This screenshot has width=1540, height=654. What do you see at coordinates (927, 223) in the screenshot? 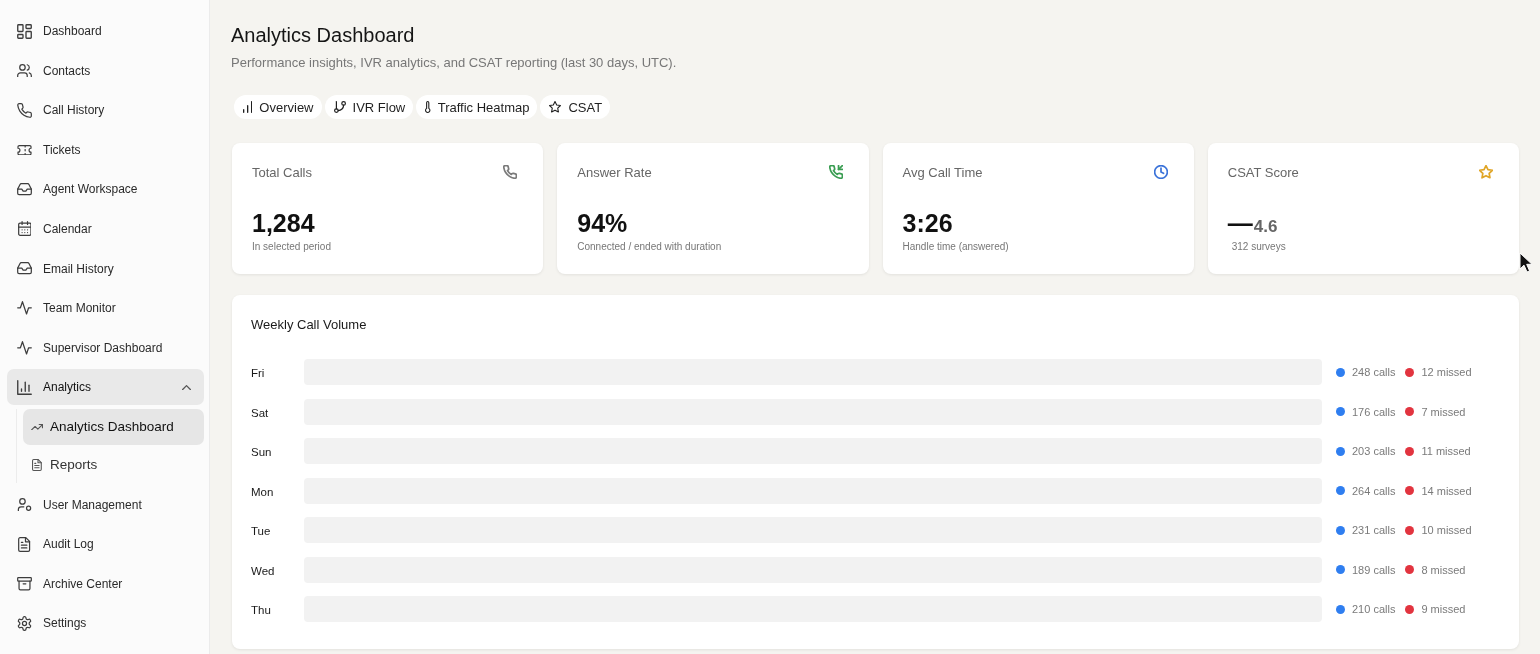
I see `stat-value: 3:26` at bounding box center [927, 223].